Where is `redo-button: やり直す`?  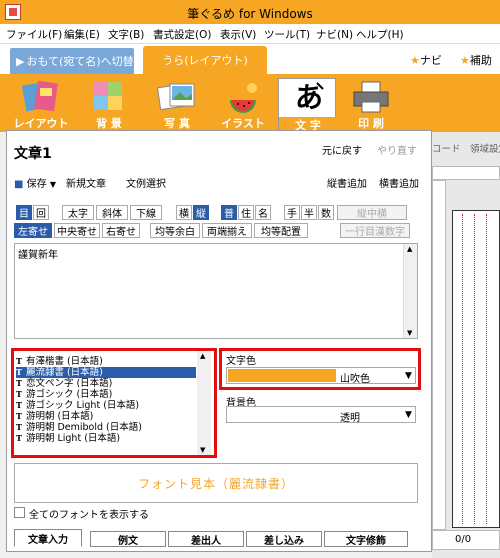
redo-button: やり直す is located at coordinates (397, 149).